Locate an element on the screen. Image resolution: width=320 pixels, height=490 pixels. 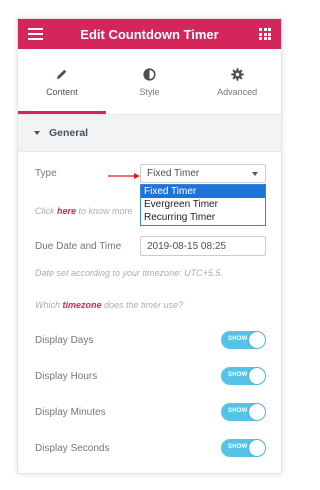
help-text-suffix: does the timer use? is located at coordinates (142, 305).